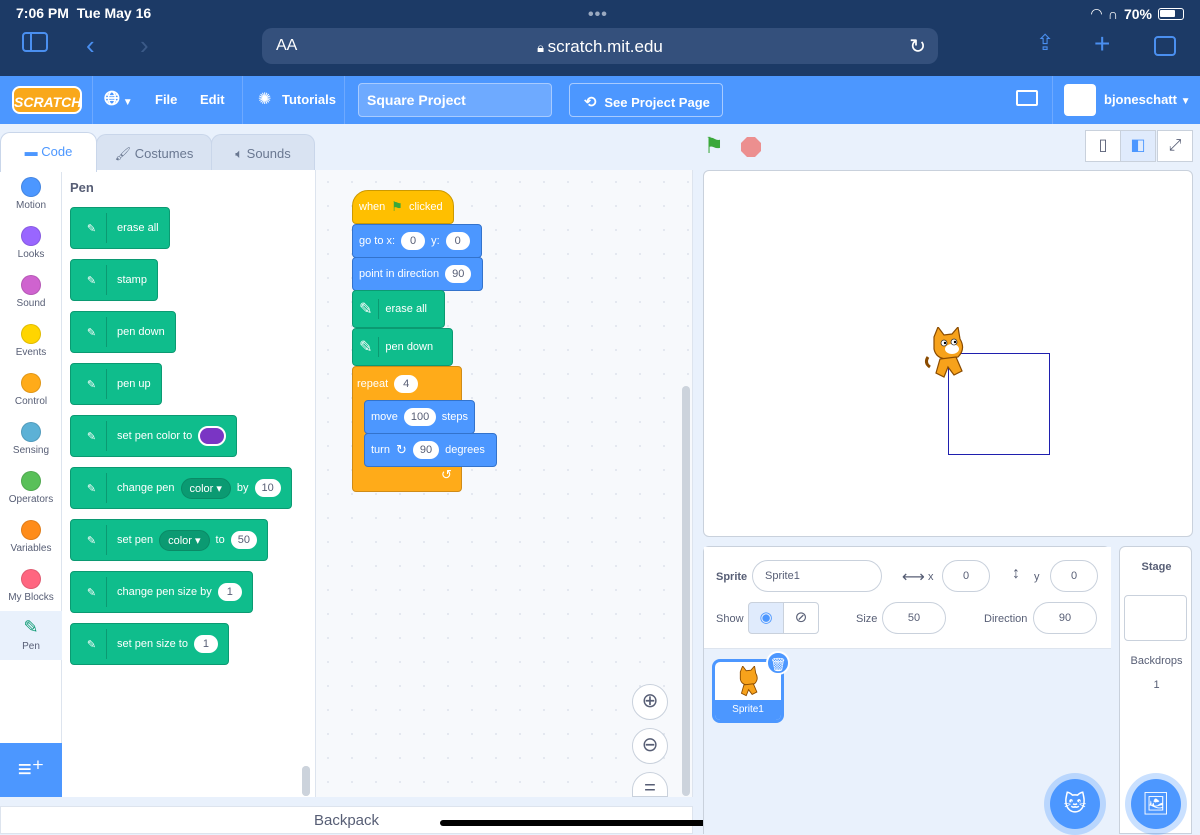 Image resolution: width=1200 pixels, height=835 pixels. Describe the element at coordinates (766, 618) in the screenshot. I see `show-sprite-button: ◉` at that location.